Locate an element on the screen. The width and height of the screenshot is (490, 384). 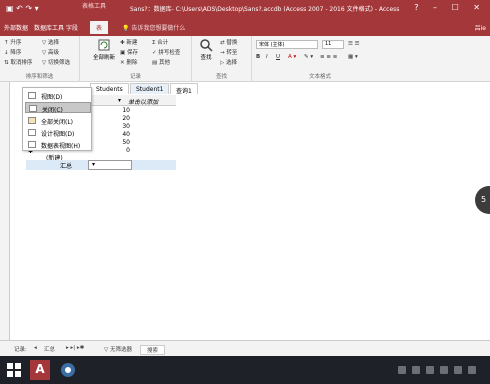
totals-function-select: ▾ is located at coordinates (110, 165).